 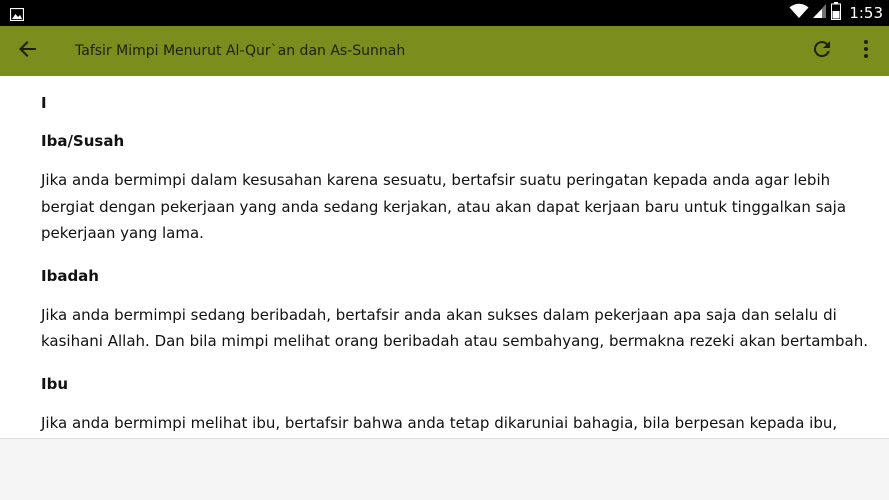 I want to click on arrow-back-icon, so click(x=28, y=51).